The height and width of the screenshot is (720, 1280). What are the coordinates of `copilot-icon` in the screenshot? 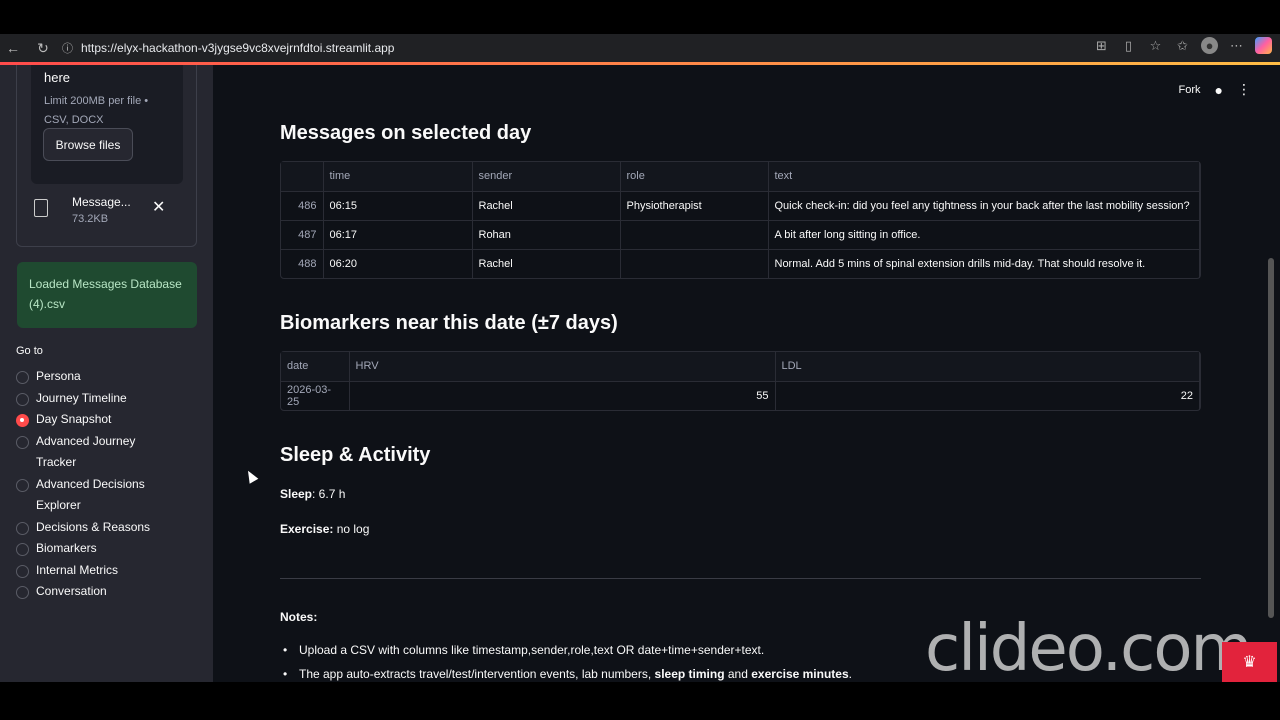 It's located at (1263, 45).